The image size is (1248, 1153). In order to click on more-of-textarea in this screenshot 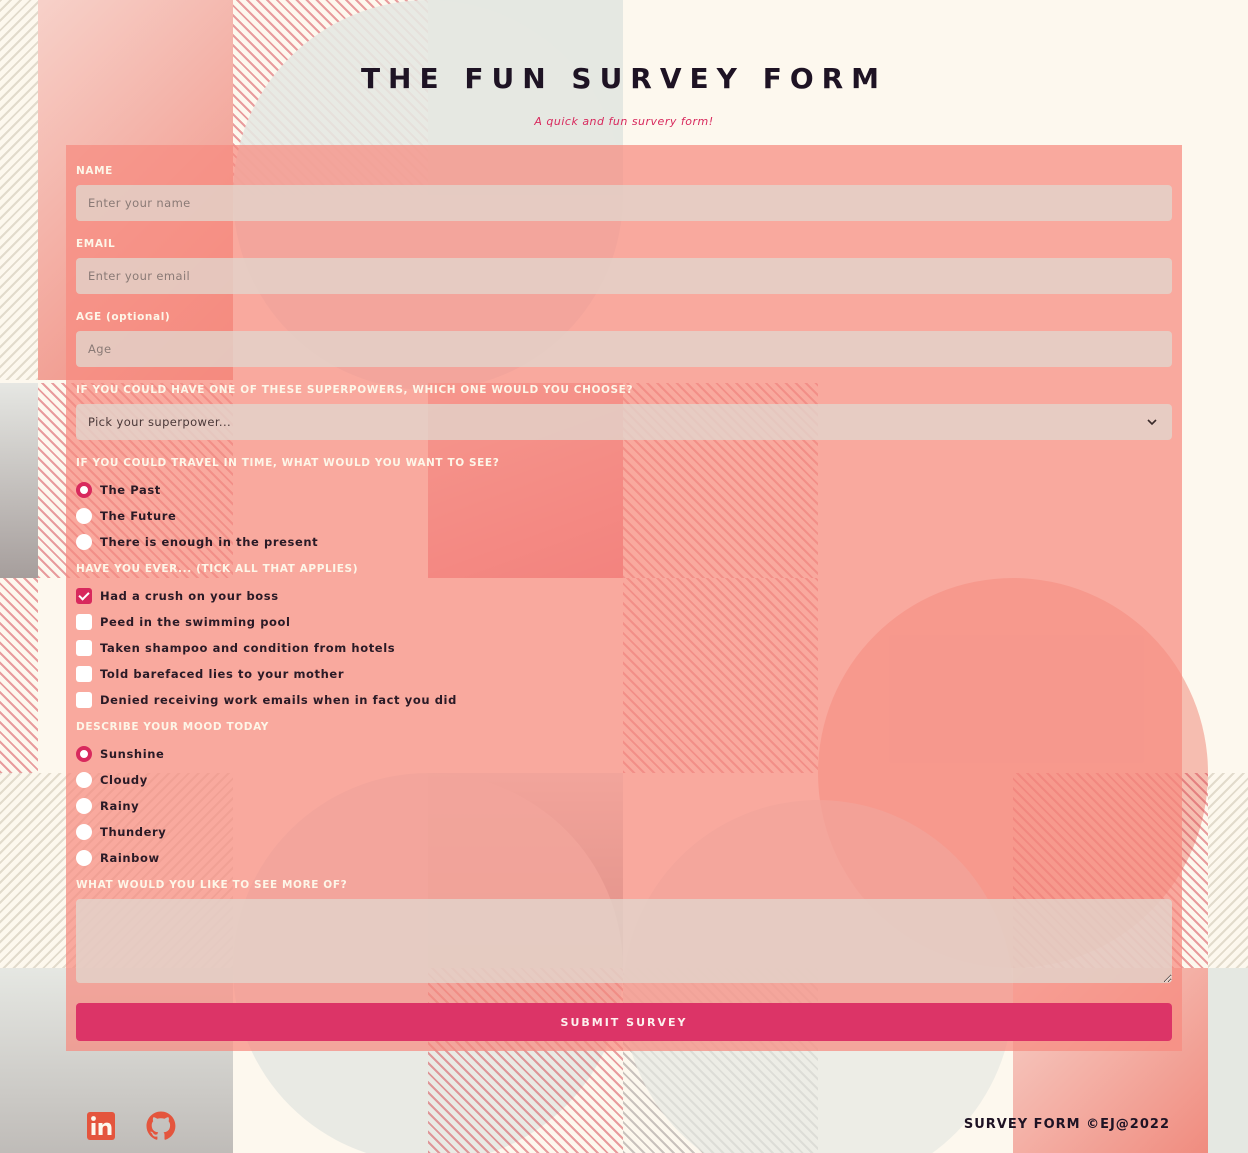, I will do `click(624, 941)`.